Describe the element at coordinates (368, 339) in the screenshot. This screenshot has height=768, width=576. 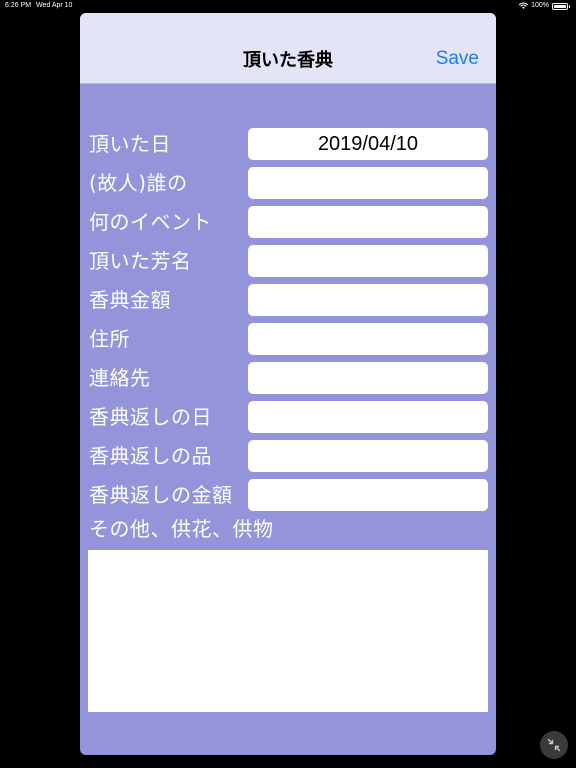
I see `address-field` at that location.